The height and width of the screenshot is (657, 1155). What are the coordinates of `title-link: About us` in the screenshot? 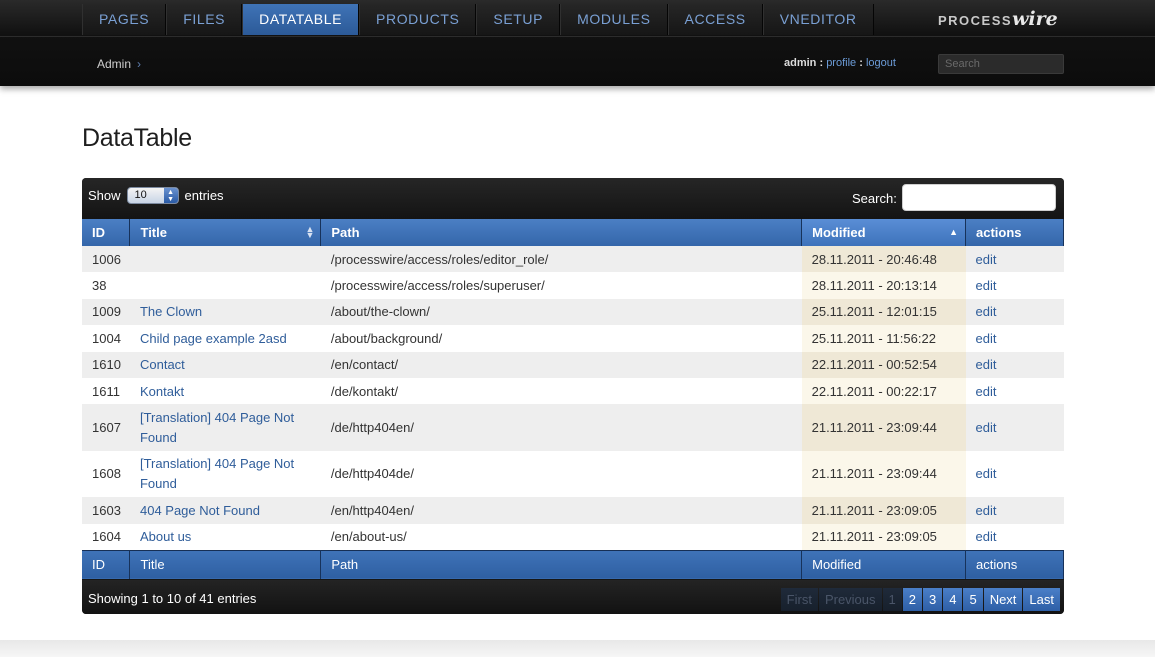 It's located at (165, 536).